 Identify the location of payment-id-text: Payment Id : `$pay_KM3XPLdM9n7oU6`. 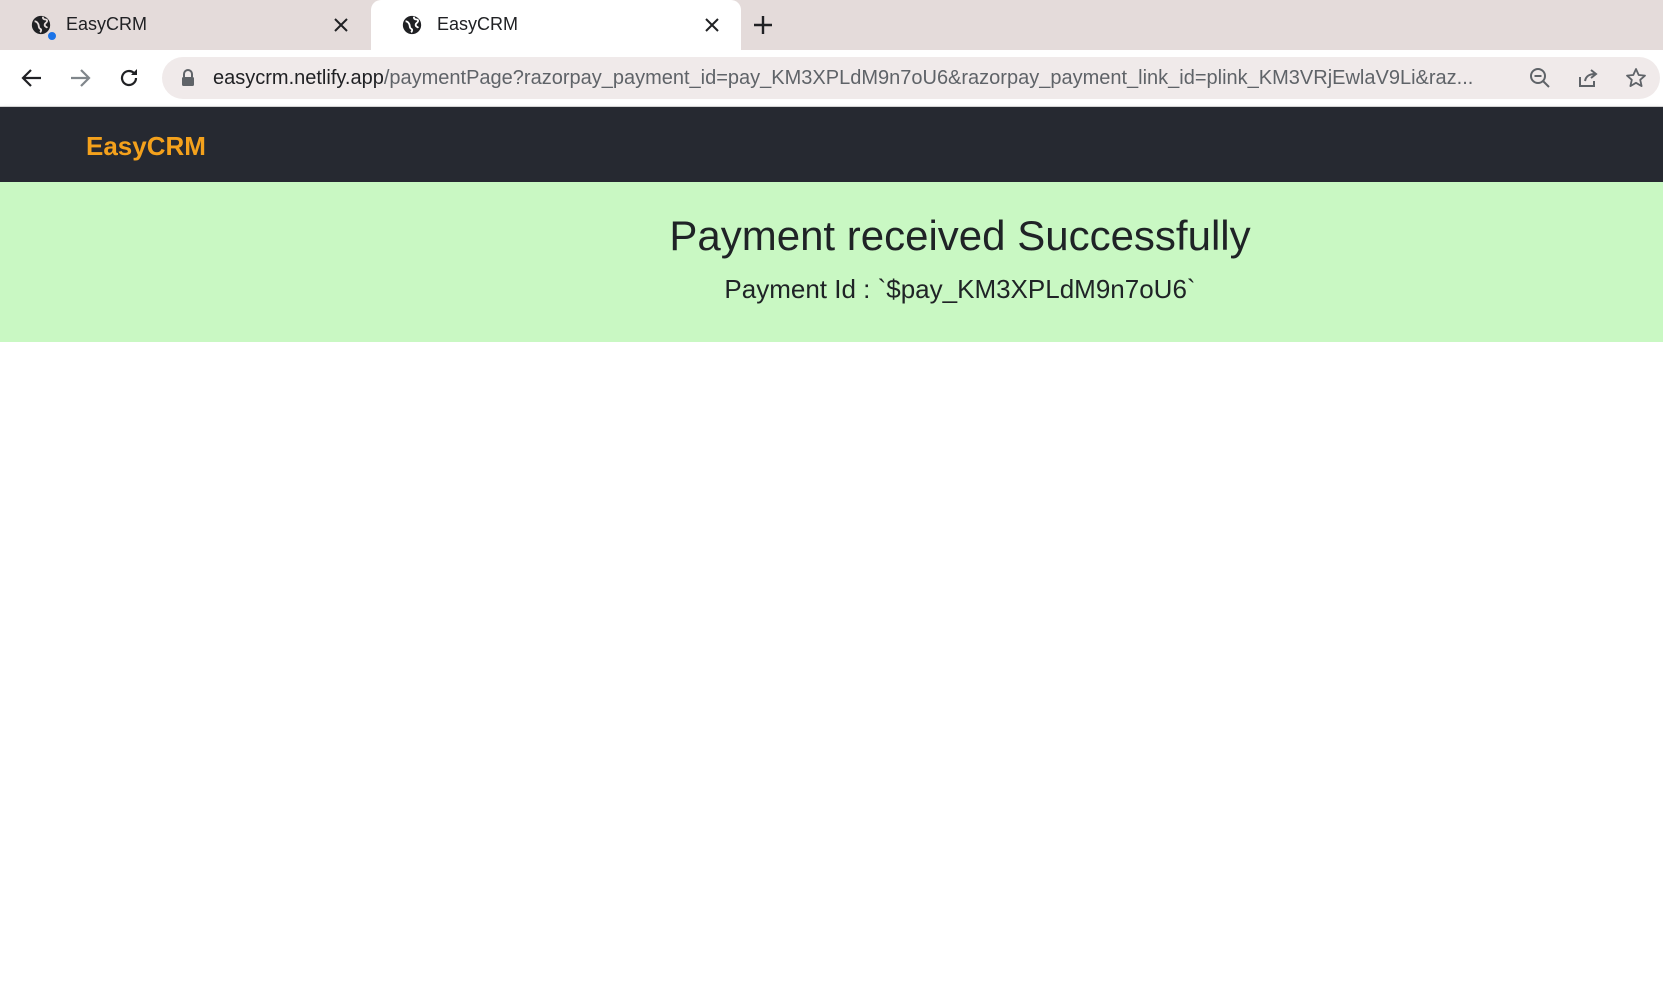
(960, 289).